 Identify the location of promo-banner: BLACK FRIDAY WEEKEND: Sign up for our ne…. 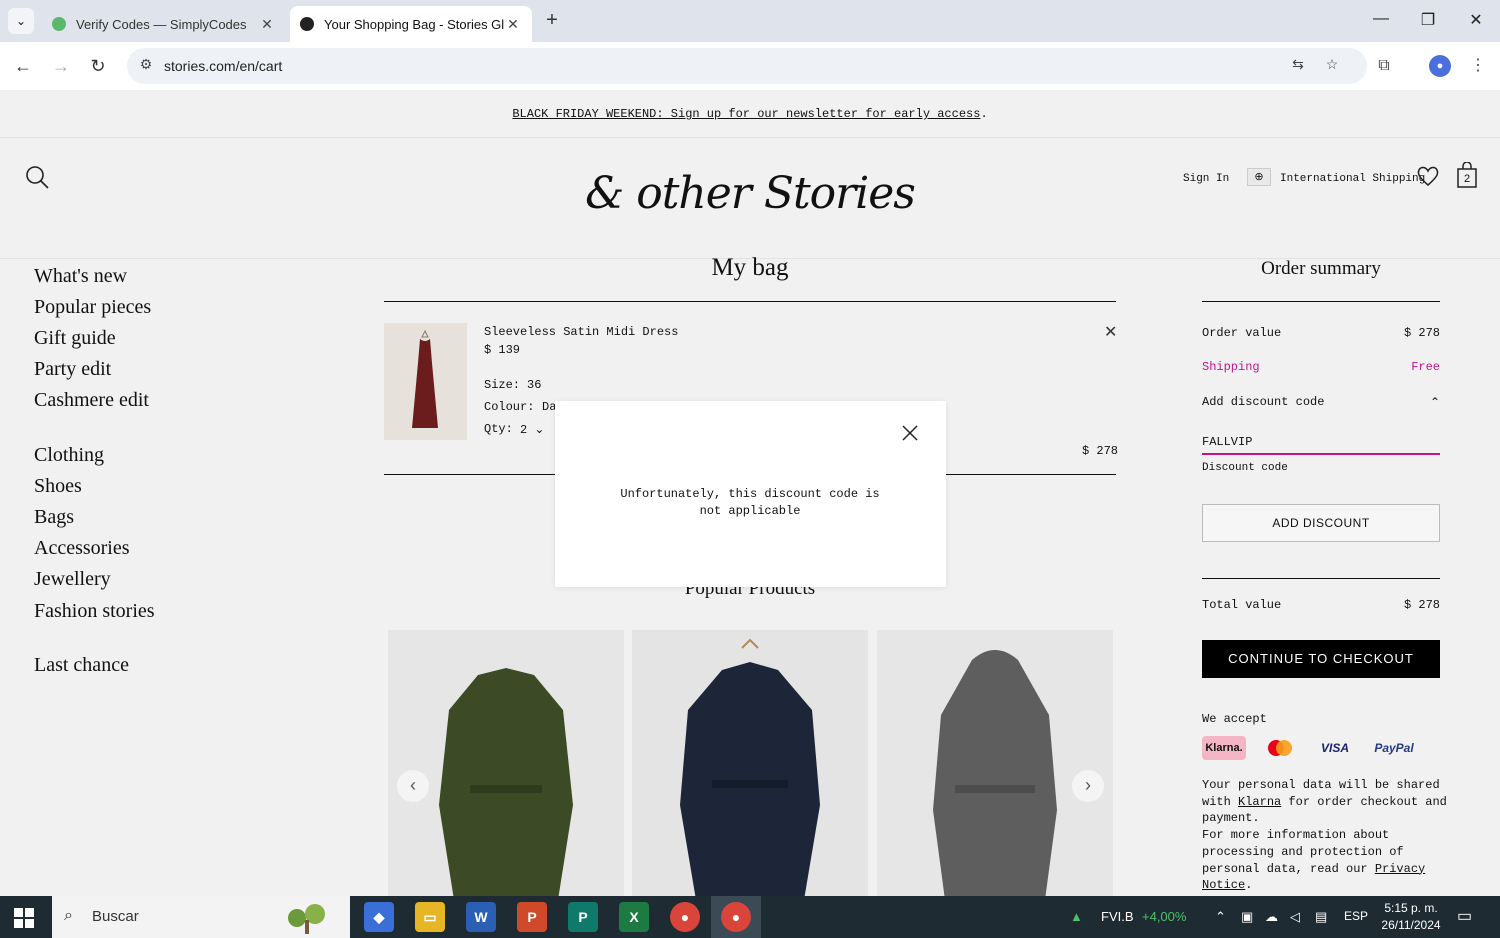
(750, 114).